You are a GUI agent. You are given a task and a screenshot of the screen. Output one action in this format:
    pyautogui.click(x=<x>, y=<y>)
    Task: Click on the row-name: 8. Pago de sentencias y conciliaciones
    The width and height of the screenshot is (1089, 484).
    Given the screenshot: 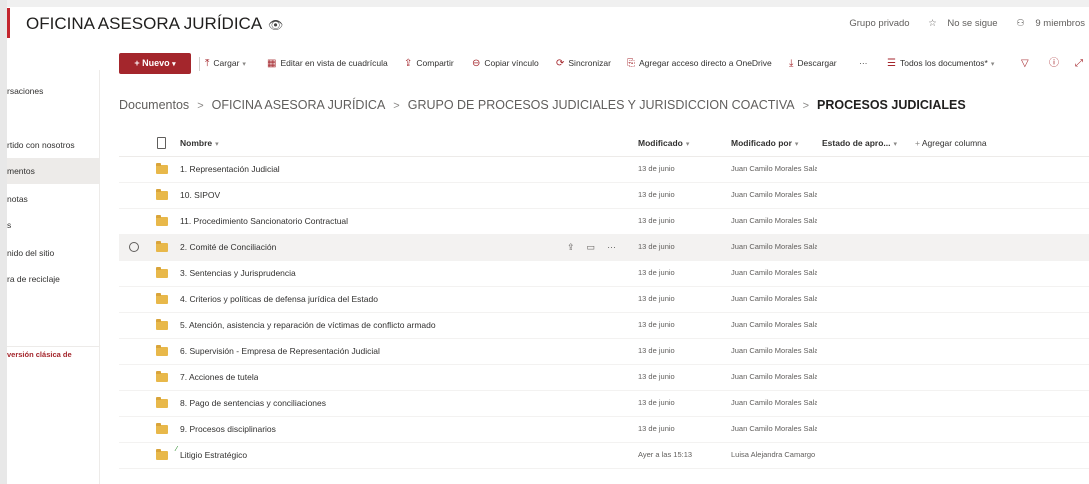 What is the action you would take?
    pyautogui.click(x=253, y=403)
    